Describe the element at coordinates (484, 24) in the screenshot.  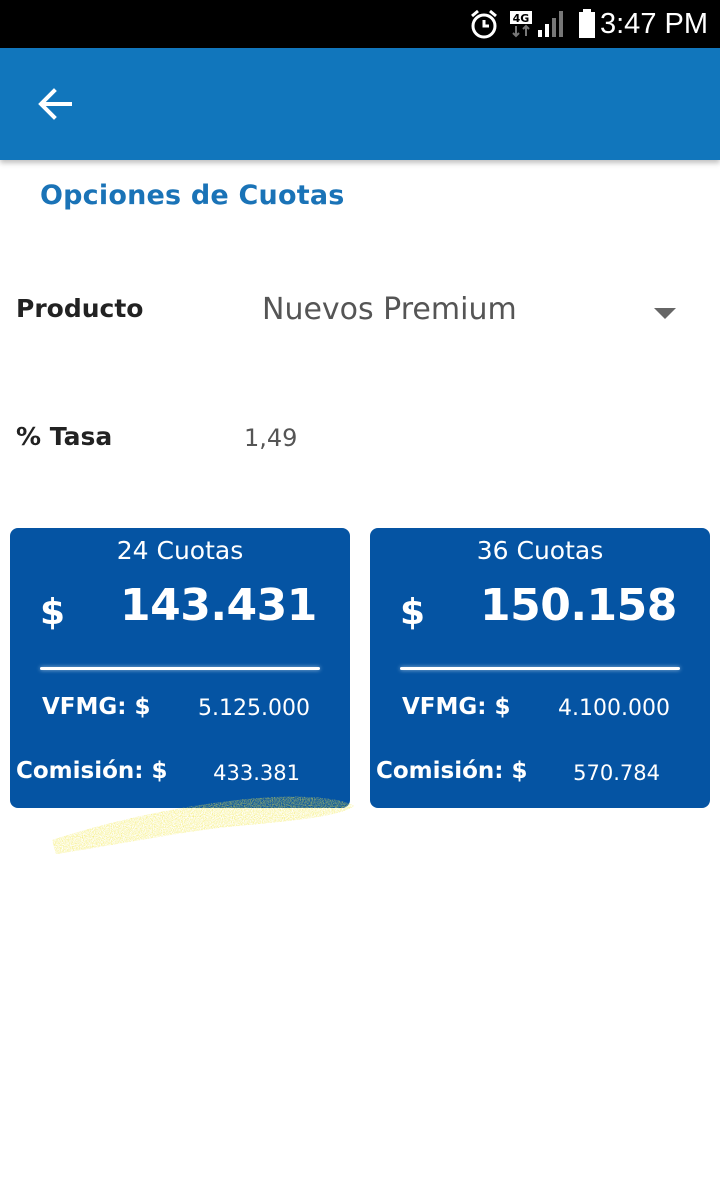
I see `alarm-icon` at that location.